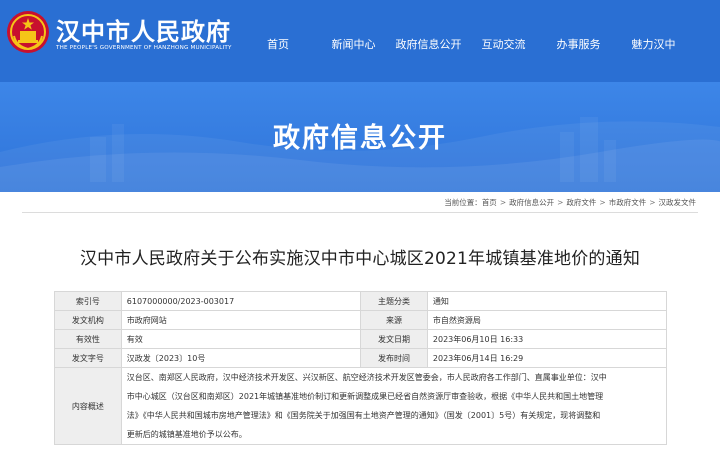 Image resolution: width=720 pixels, height=456 pixels. What do you see at coordinates (531, 202) in the screenshot?
I see `breadcrumb-item-gov-info: 政府信息公开` at bounding box center [531, 202].